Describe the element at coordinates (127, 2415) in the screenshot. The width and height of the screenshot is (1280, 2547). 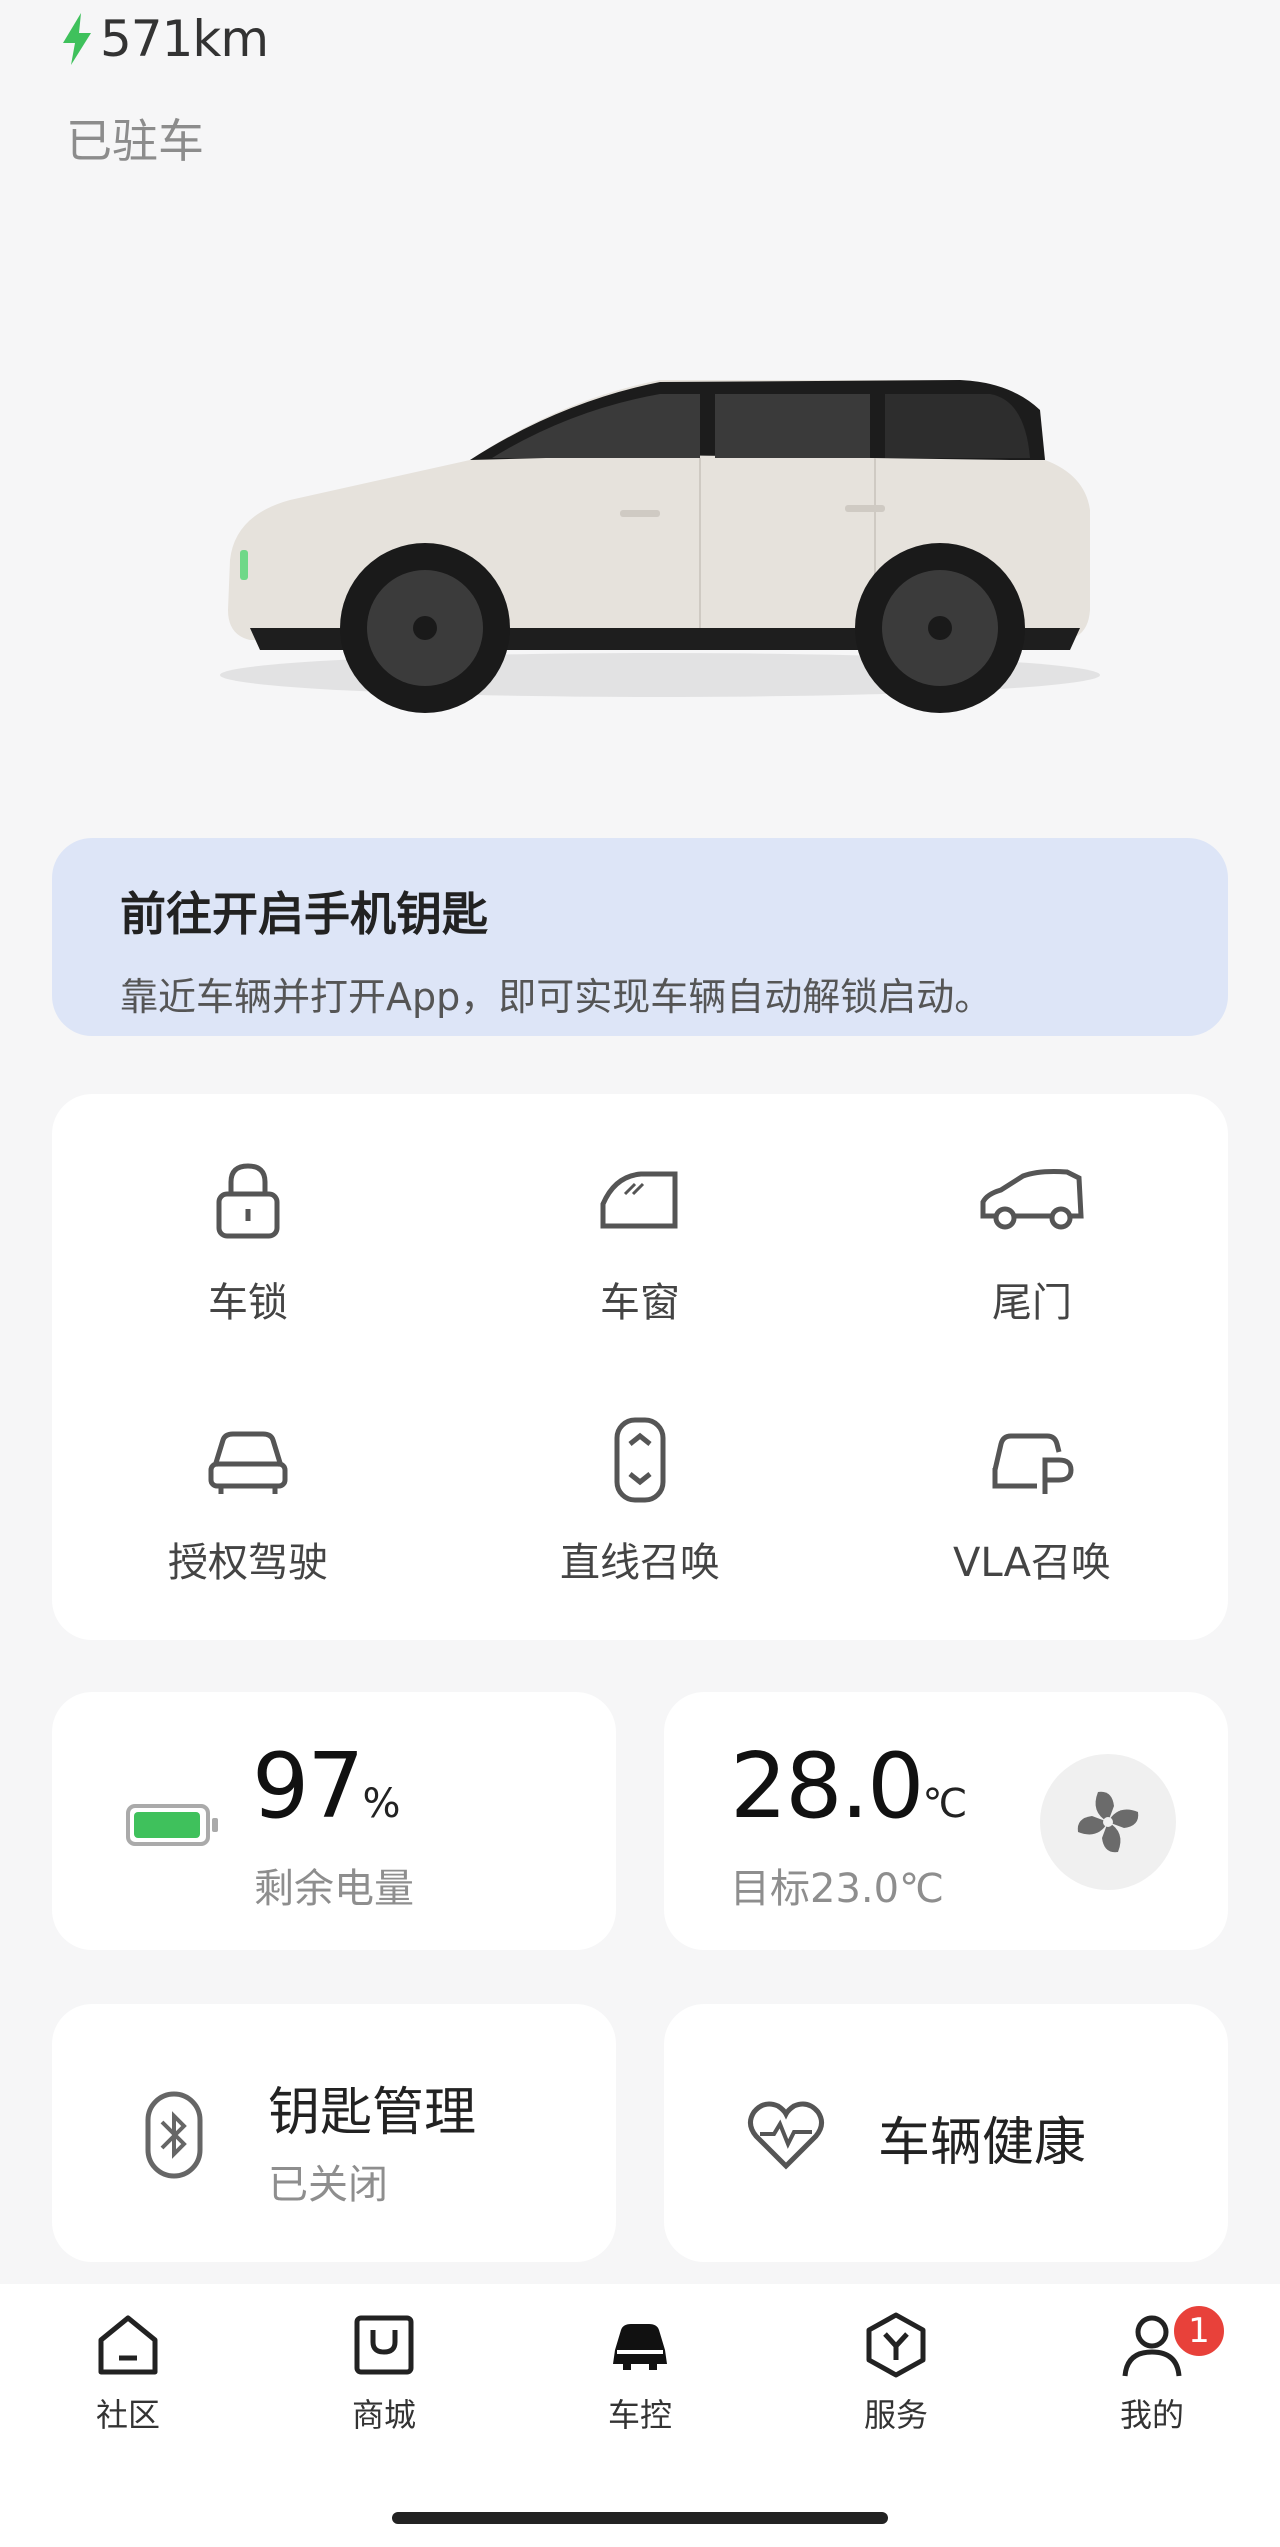
I see `tab-label: 社区` at that location.